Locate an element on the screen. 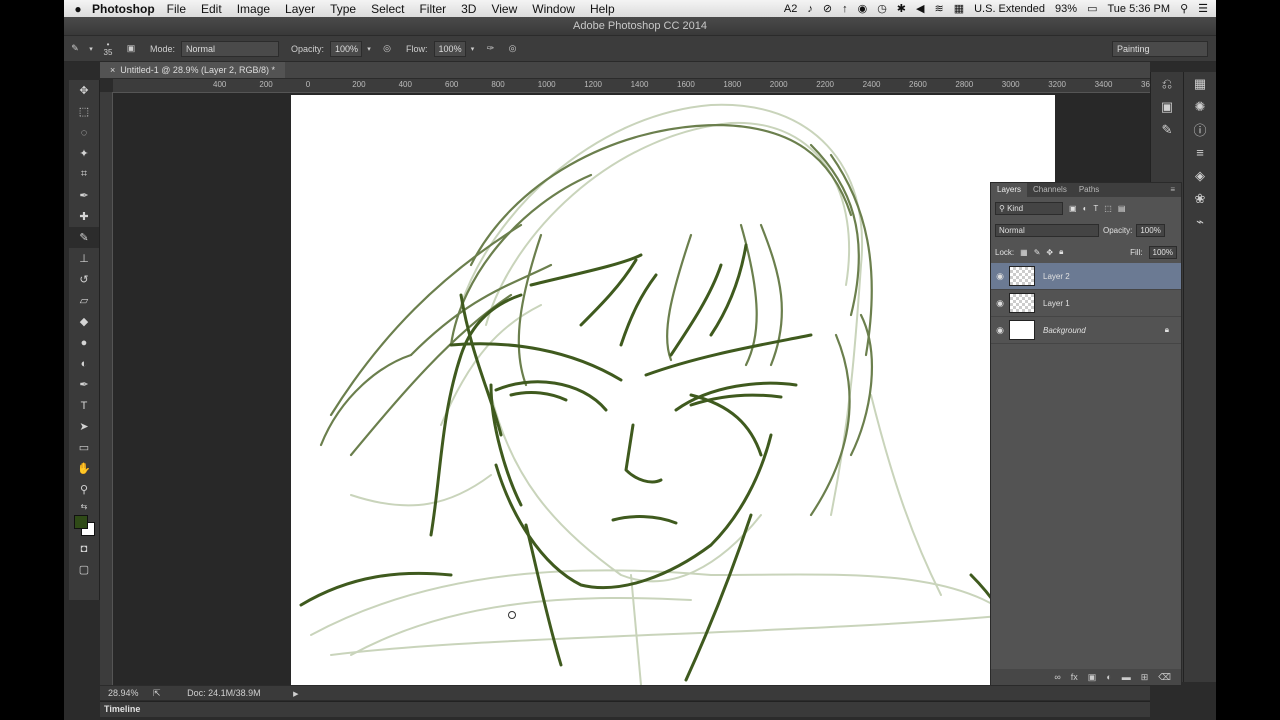 The width and height of the screenshot is (1280, 720). crop-tool-icon: ⌗ is located at coordinates (84, 174).